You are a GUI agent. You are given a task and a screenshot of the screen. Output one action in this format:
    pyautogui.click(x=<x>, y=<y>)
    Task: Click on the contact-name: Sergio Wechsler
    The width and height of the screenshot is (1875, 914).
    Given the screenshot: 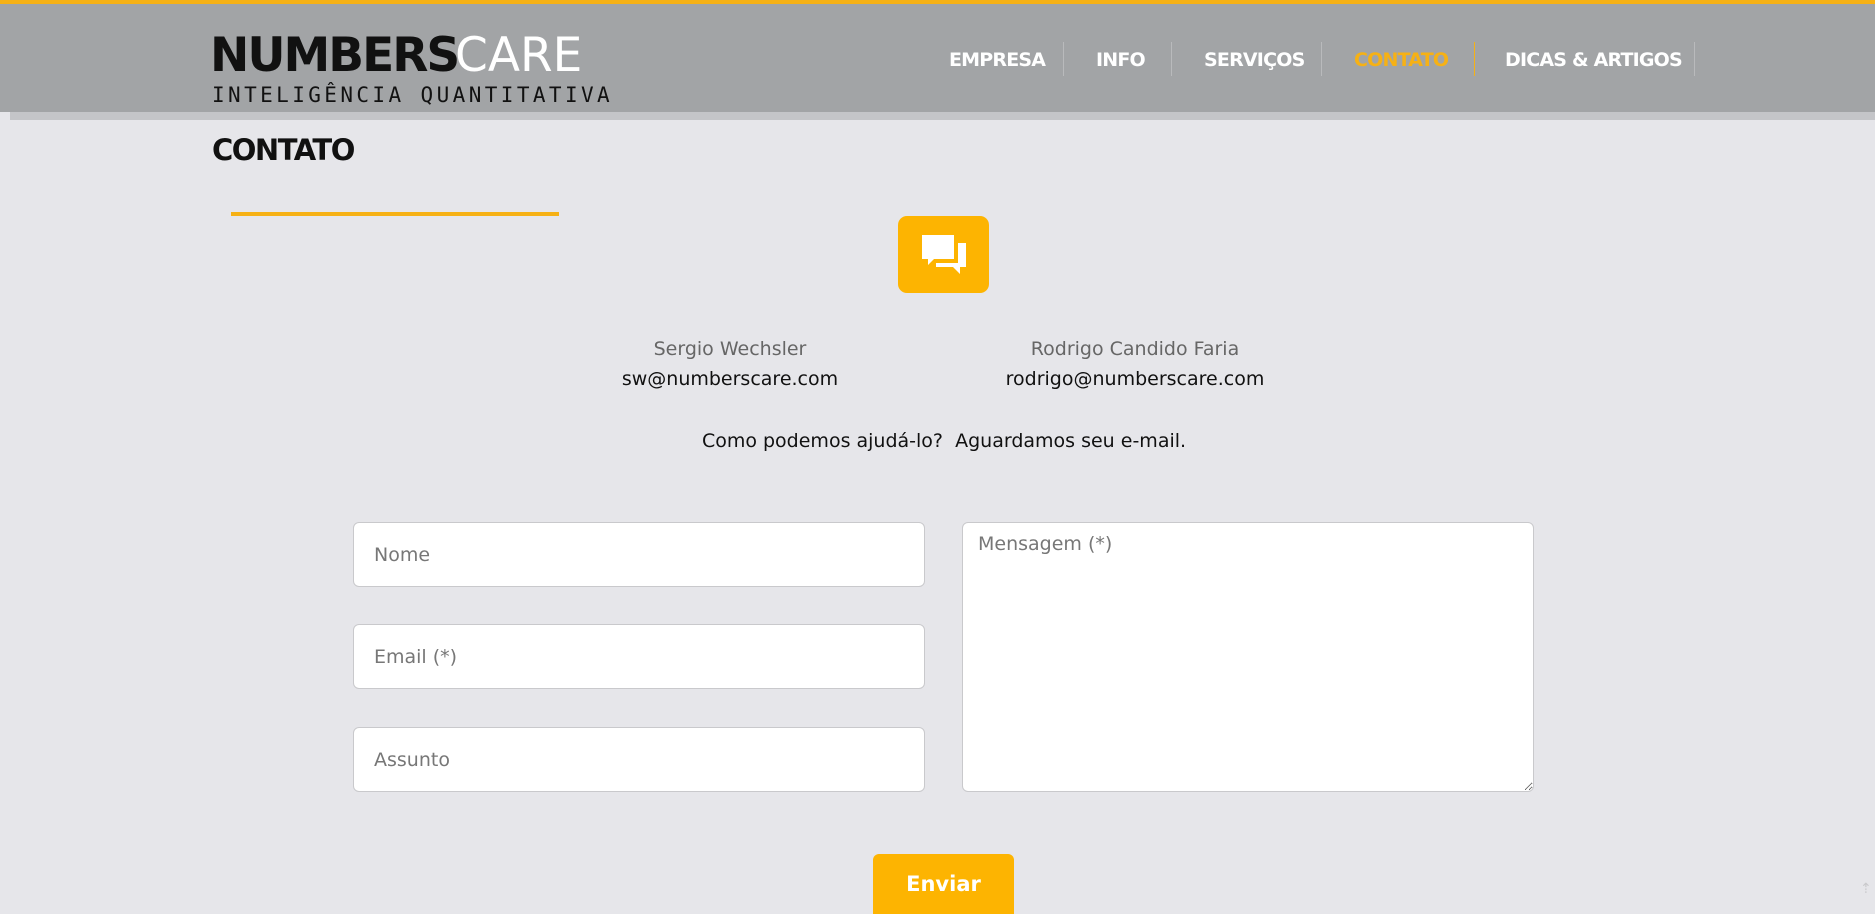 What is the action you would take?
    pyautogui.click(x=730, y=349)
    